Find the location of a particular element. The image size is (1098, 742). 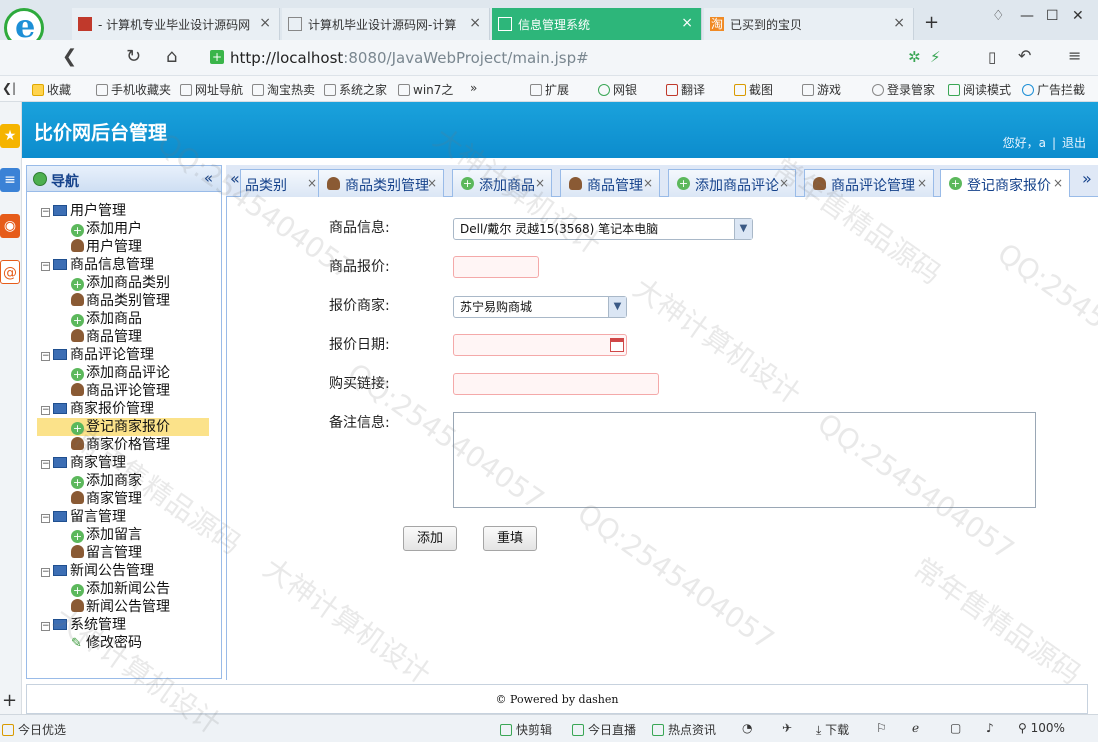

volume-icon: ♪ is located at coordinates (990, 728).